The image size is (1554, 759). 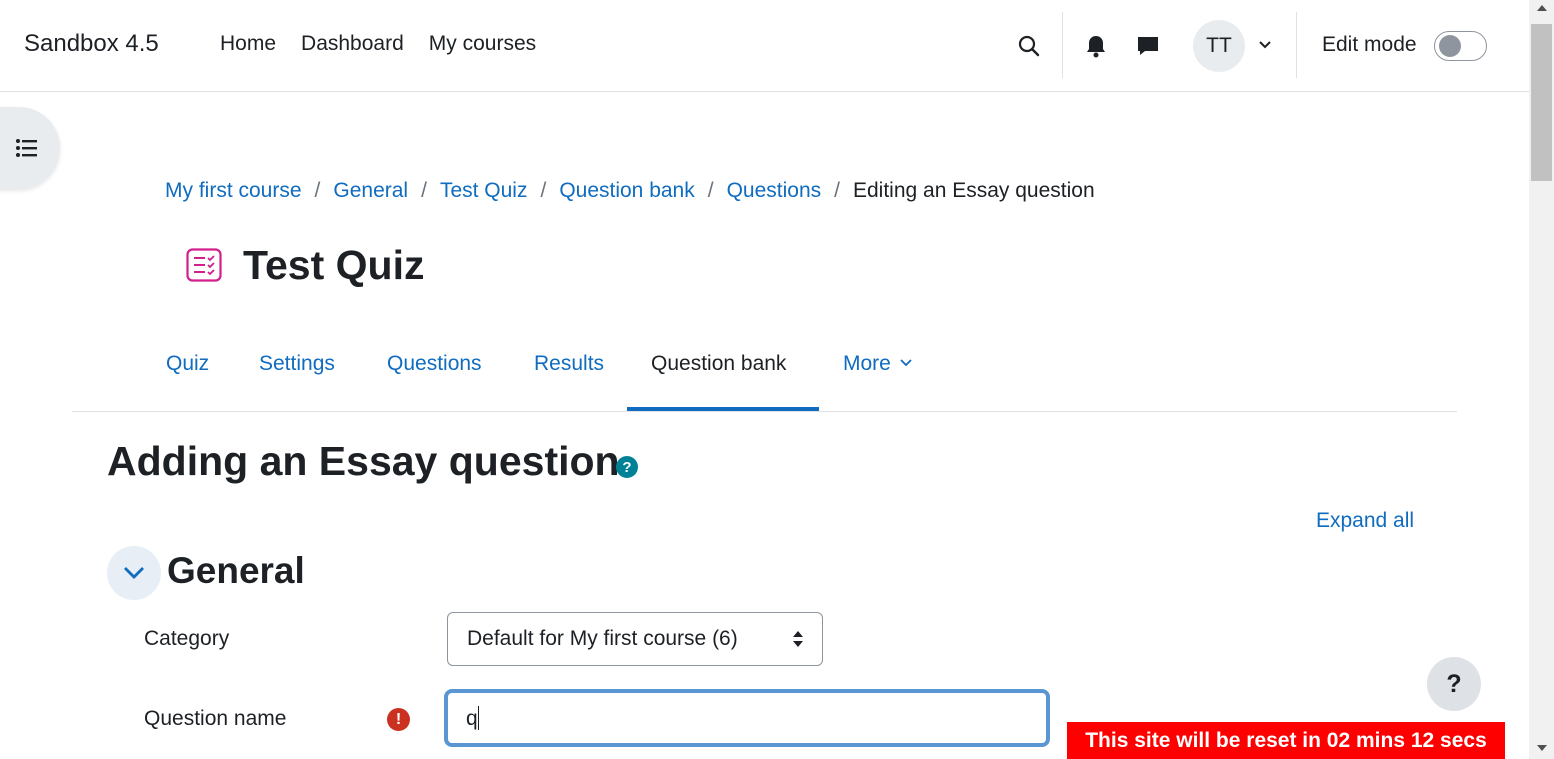 I want to click on nav-dashboard: Dashboard, so click(x=352, y=44).